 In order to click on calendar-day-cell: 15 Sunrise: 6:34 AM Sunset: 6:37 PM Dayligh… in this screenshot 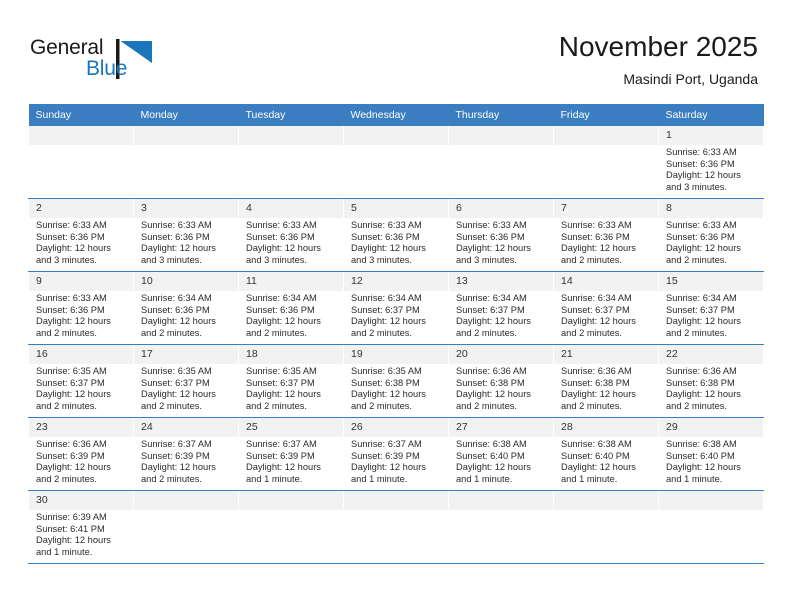, I will do `click(711, 308)`.